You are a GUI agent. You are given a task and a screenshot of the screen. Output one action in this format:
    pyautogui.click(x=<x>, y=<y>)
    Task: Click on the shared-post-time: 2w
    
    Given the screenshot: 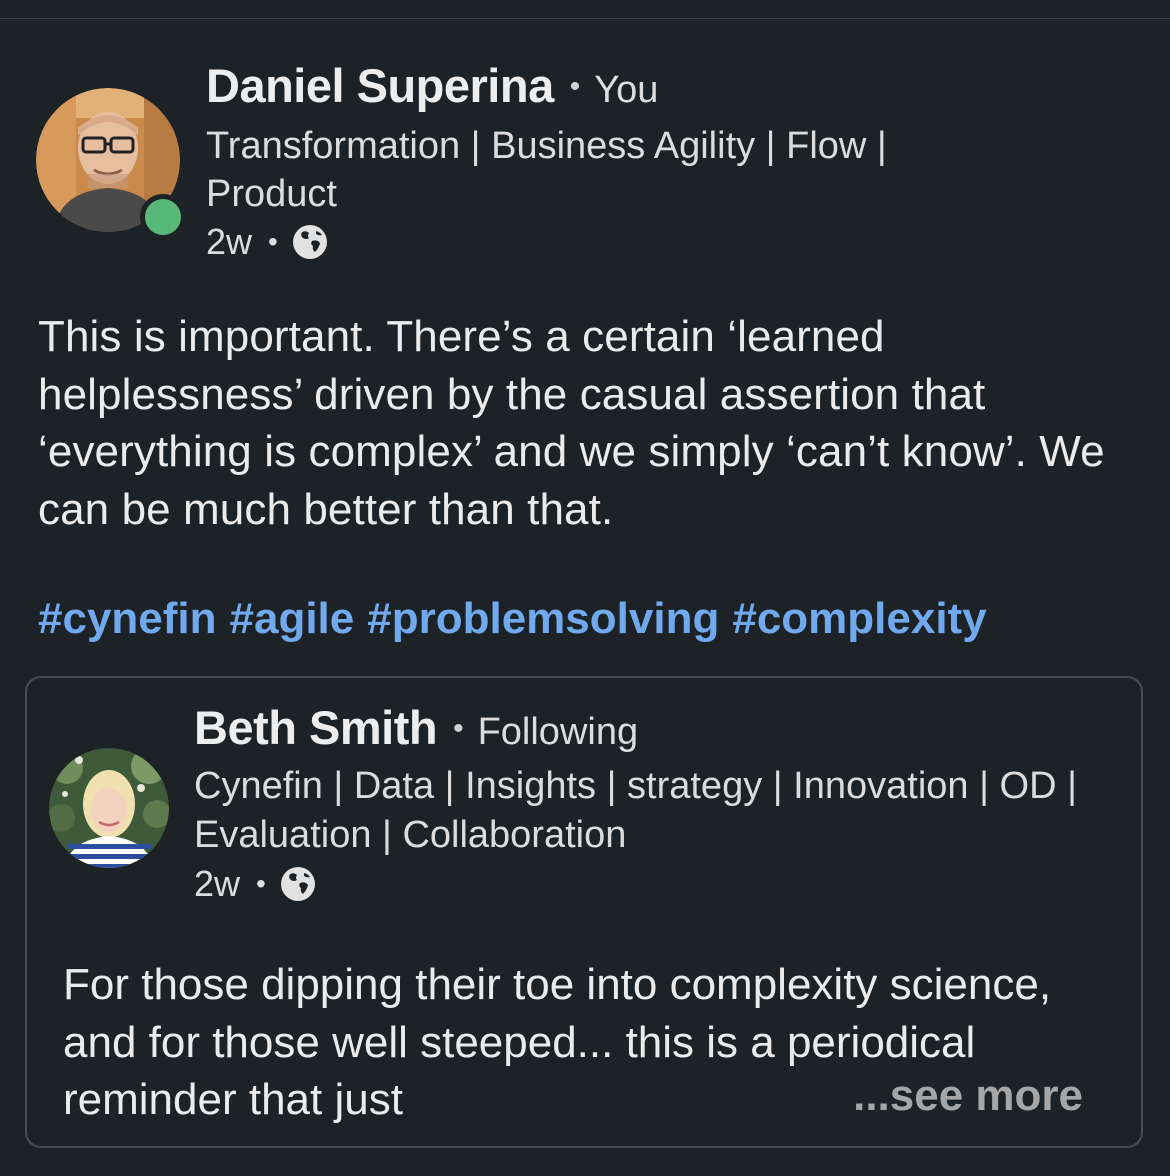 What is the action you would take?
    pyautogui.click(x=217, y=883)
    